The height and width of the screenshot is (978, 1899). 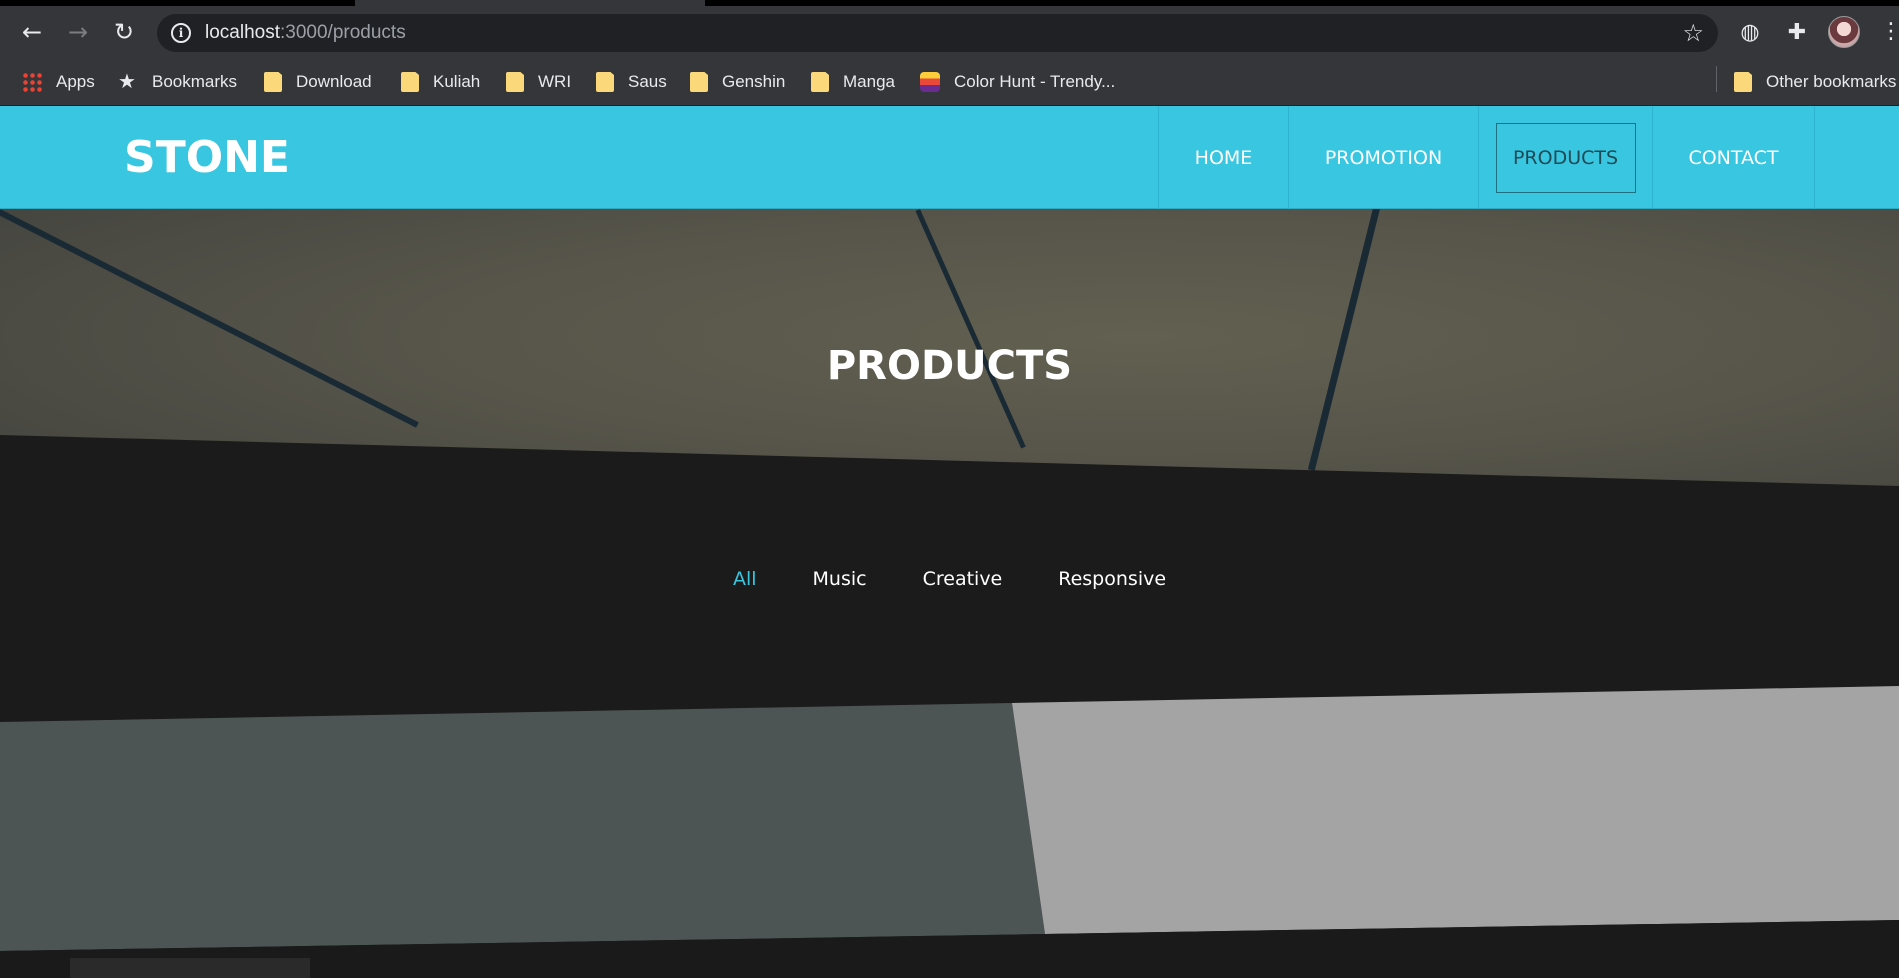 What do you see at coordinates (647, 81) in the screenshot?
I see `bookmark-label: Saus` at bounding box center [647, 81].